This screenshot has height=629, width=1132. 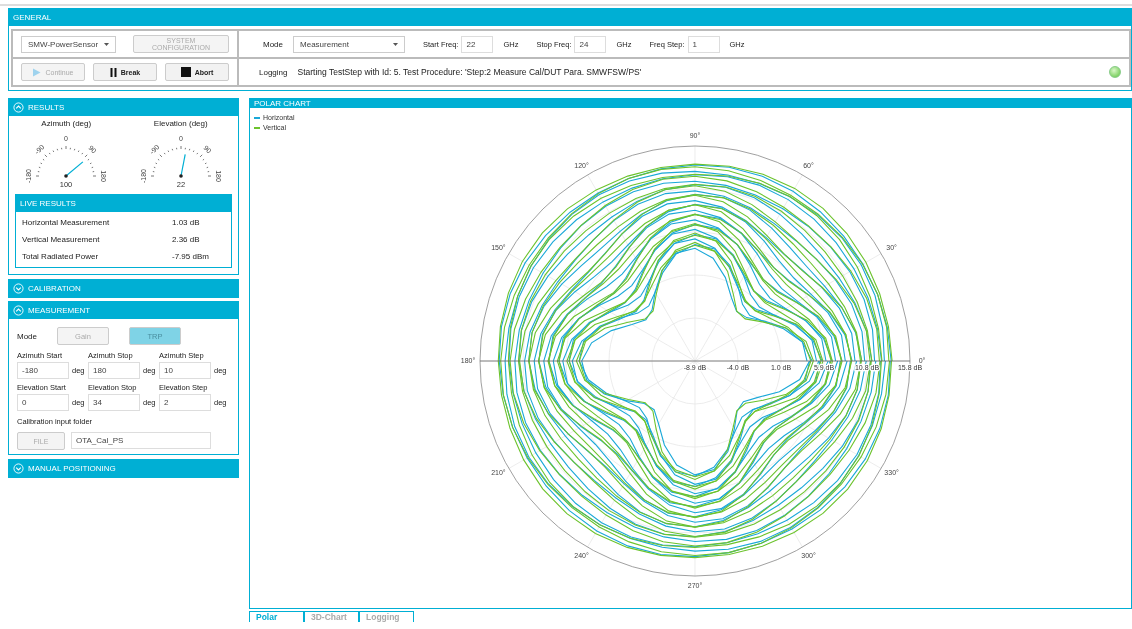 What do you see at coordinates (43, 402) in the screenshot?
I see `value-input: 0` at bounding box center [43, 402].